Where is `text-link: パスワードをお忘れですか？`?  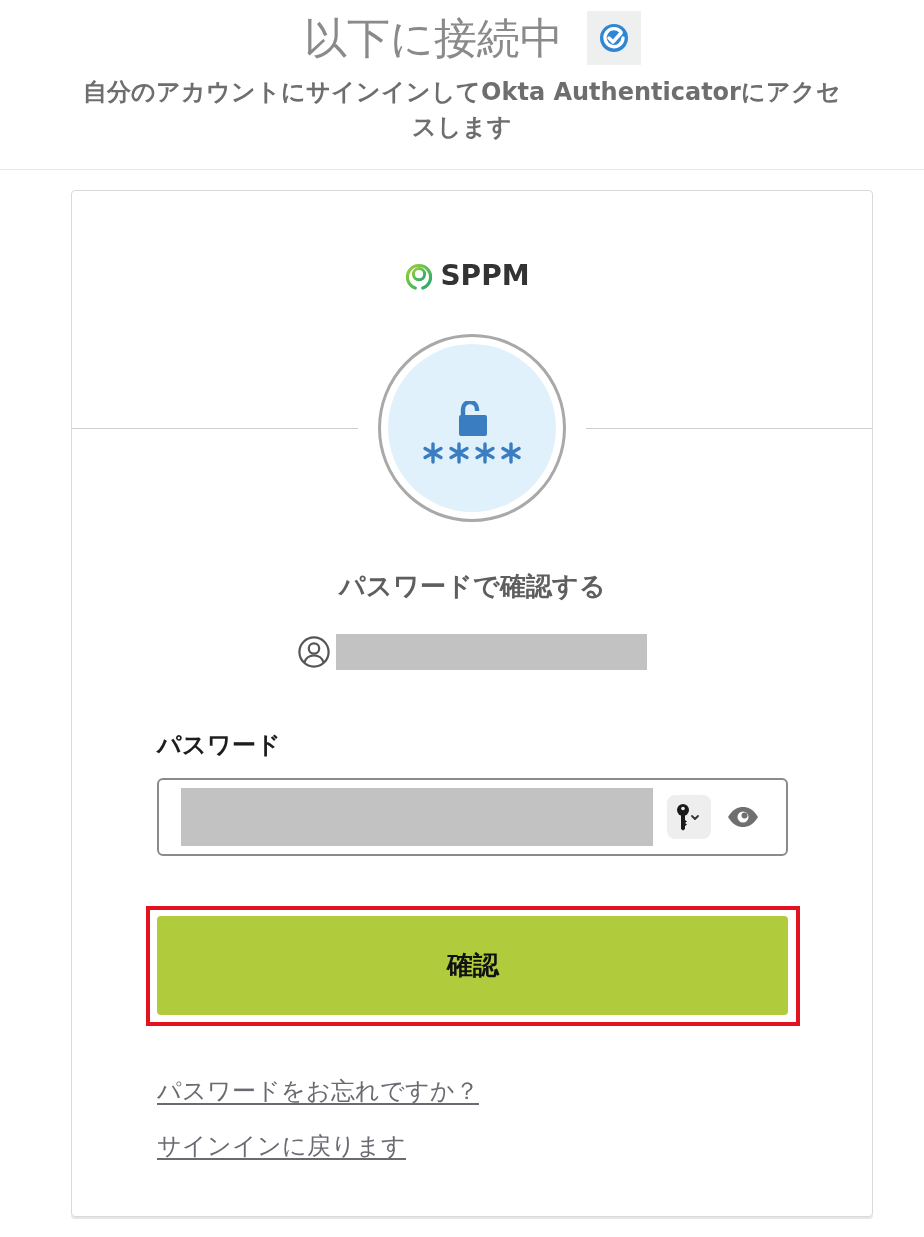 text-link: パスワードをお忘れですか？ is located at coordinates (318, 1091).